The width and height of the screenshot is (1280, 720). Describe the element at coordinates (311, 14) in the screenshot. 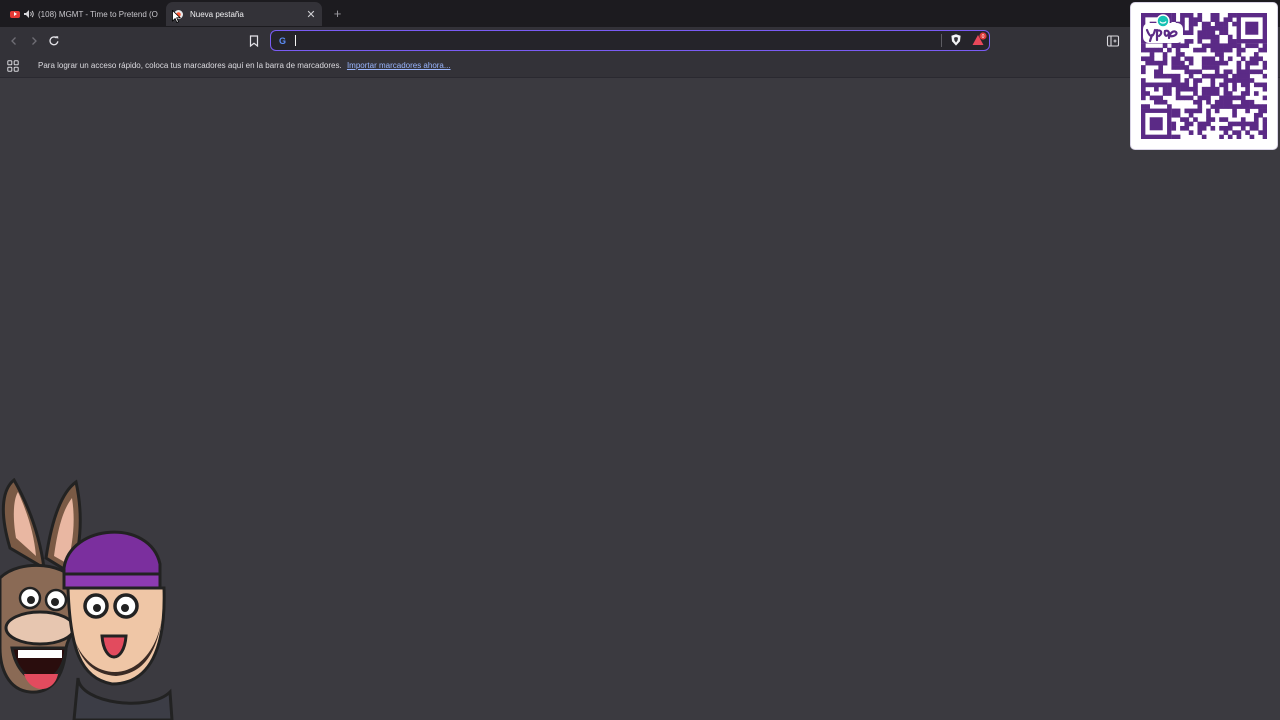

I see `close-tab-icon: ✕` at that location.